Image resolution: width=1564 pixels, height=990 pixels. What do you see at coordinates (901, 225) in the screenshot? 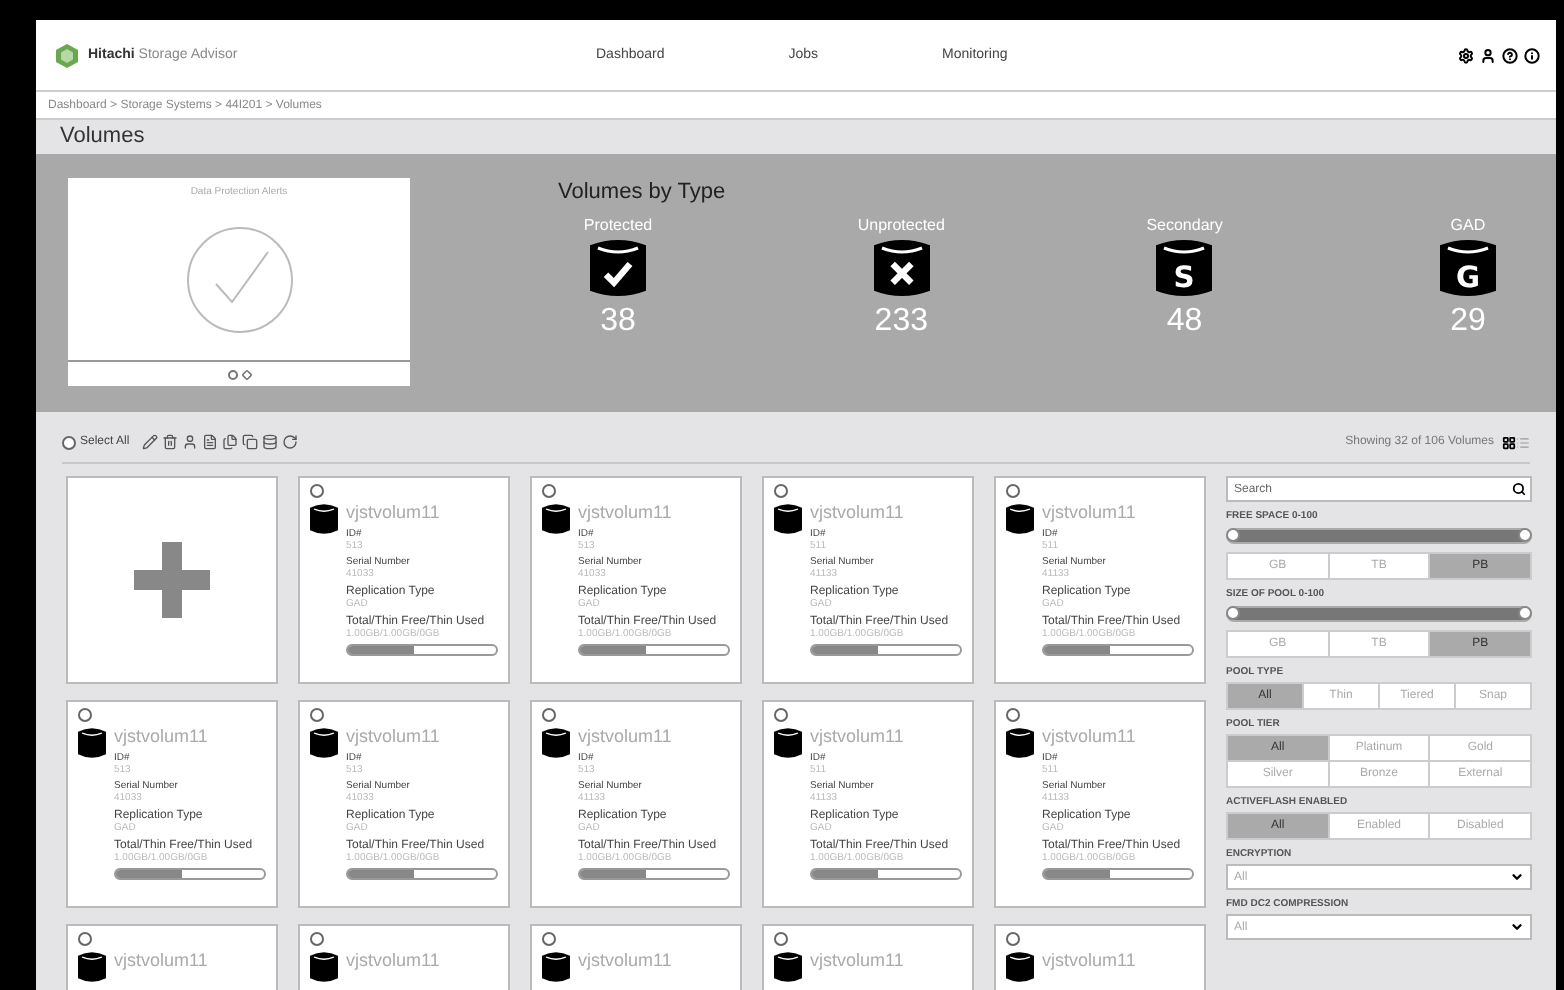
I see `type-label: Unprotected` at bounding box center [901, 225].